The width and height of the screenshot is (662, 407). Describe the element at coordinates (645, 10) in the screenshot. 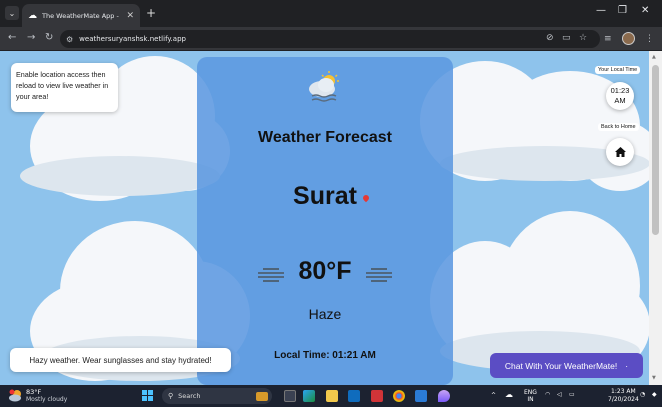

I see `close-window-icon: ✕` at that location.